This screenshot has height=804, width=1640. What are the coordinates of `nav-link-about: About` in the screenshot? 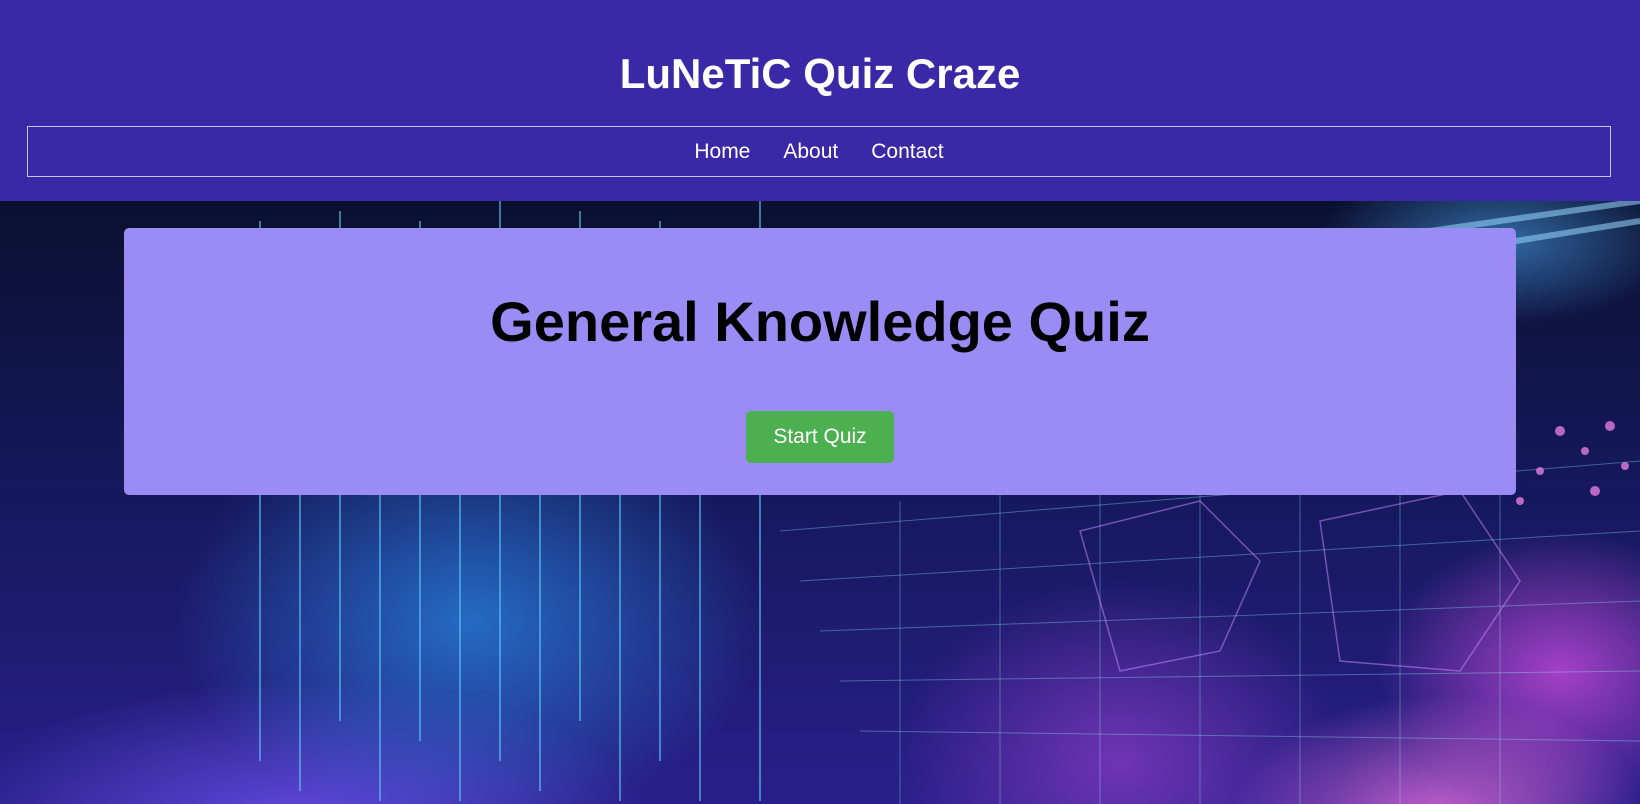 It's located at (810, 151).